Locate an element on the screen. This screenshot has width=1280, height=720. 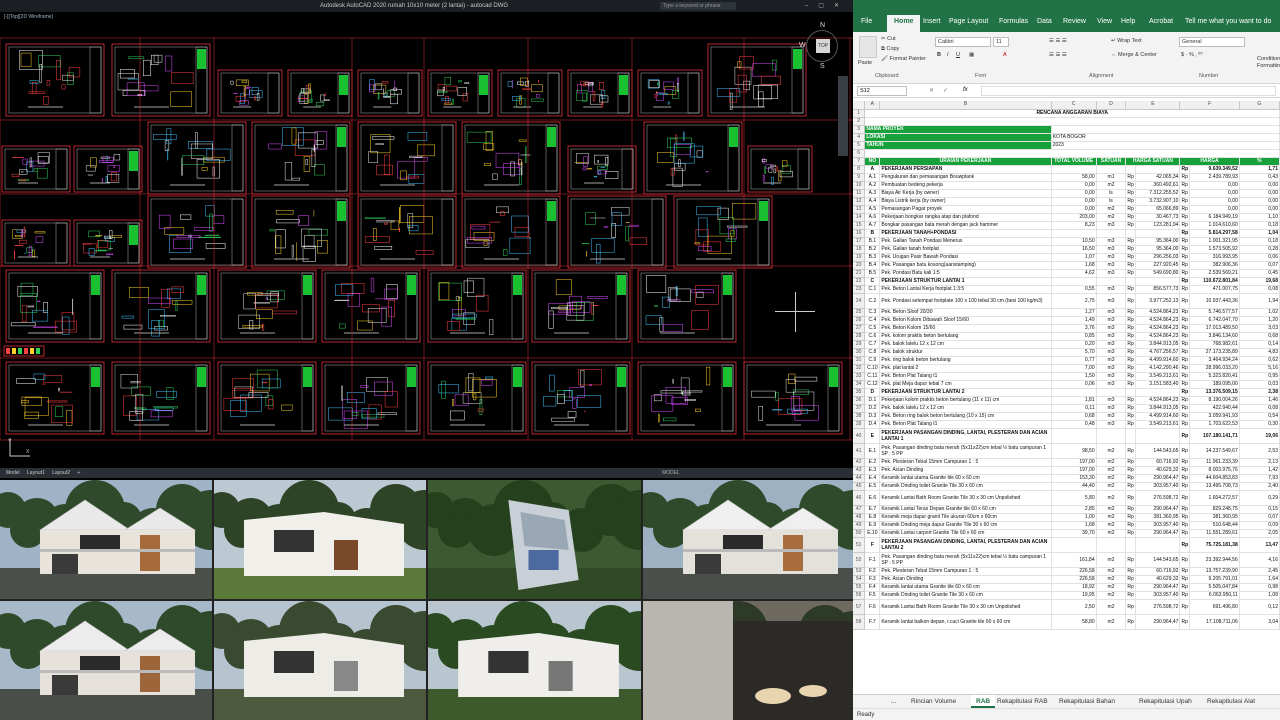
item-unit-price: 7.312.255,52 is located at coordinates (1158, 193).